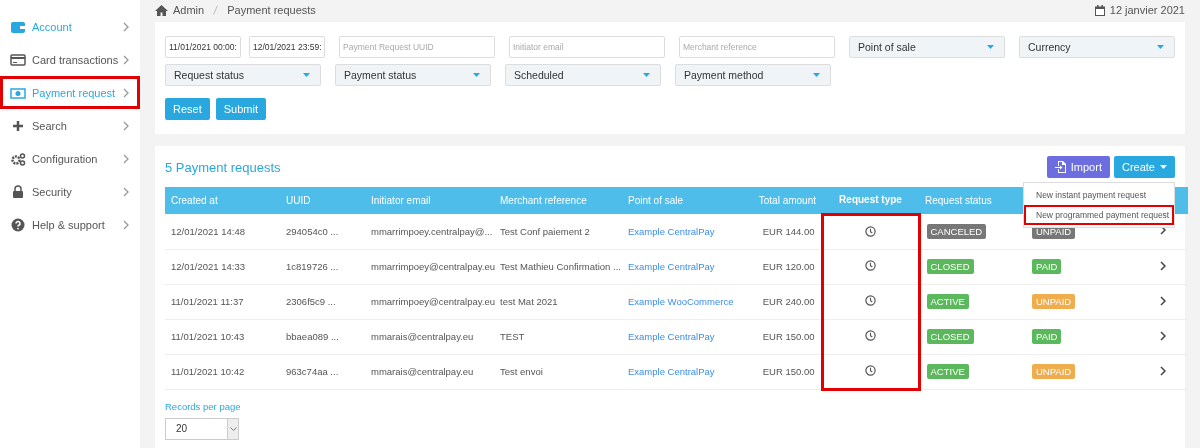 Image resolution: width=1200 pixels, height=448 pixels. Describe the element at coordinates (202, 428) in the screenshot. I see `page-size-dropdown: 20` at that location.